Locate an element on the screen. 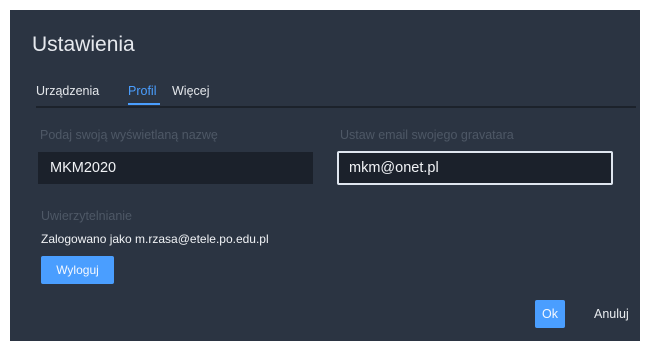 The width and height of the screenshot is (649, 345). tab-more: Więcej is located at coordinates (191, 91).